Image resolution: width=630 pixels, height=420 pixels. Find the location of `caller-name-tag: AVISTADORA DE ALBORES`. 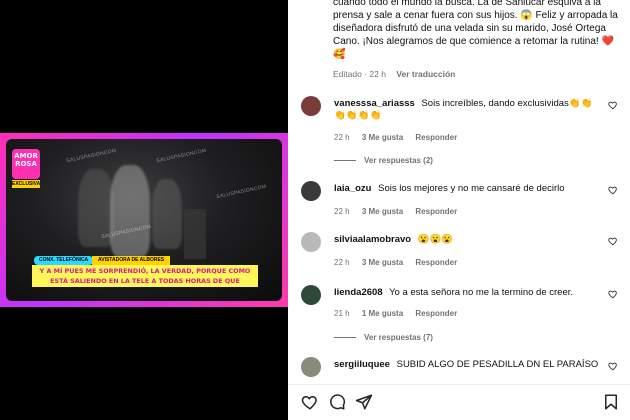

caller-name-tag: AVISTADORA DE ALBORES is located at coordinates (131, 260).